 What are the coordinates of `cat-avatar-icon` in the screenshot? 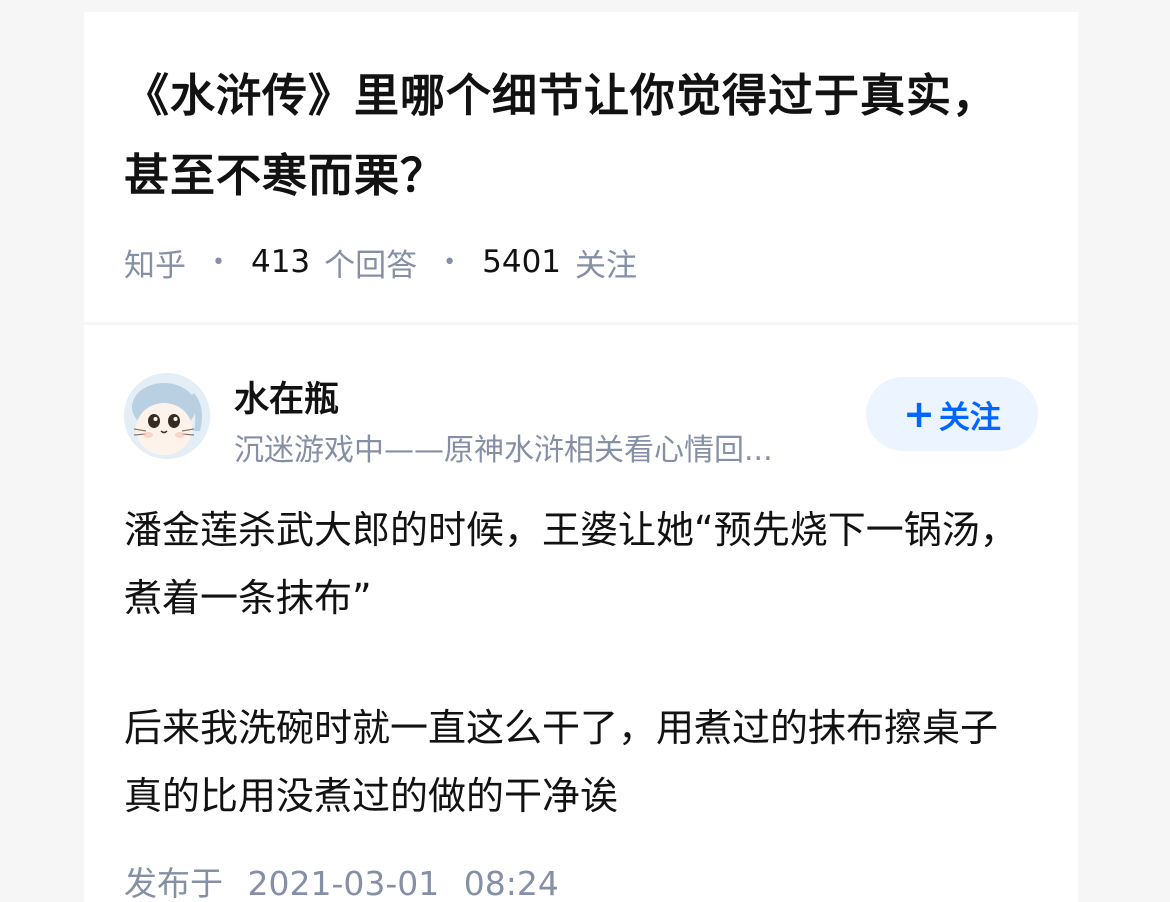 It's located at (167, 416).